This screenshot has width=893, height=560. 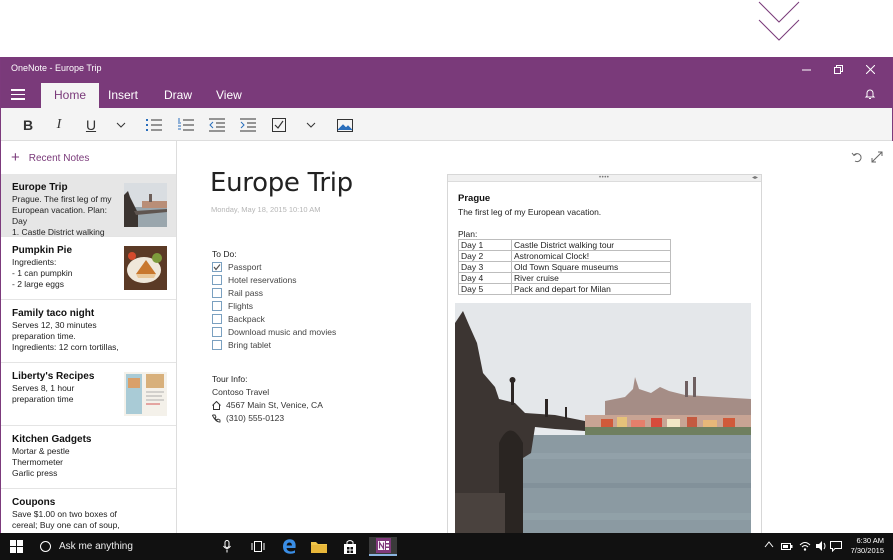 I want to click on table-row: Day 1 Castle District walking tour, so click(x=564, y=245).